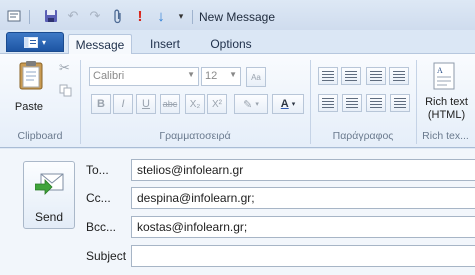 The image size is (475, 275). Describe the element at coordinates (49, 184) in the screenshot. I see `send-icon` at that location.